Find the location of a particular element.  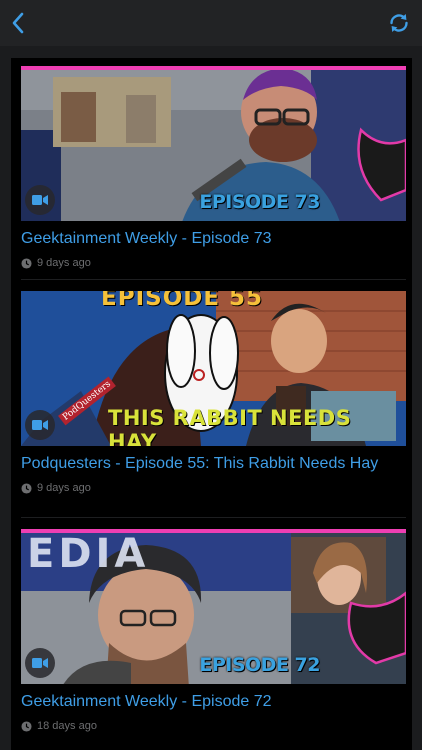

title-overlay: THIS RABBIT NEEDS HAY is located at coordinates (230, 426).